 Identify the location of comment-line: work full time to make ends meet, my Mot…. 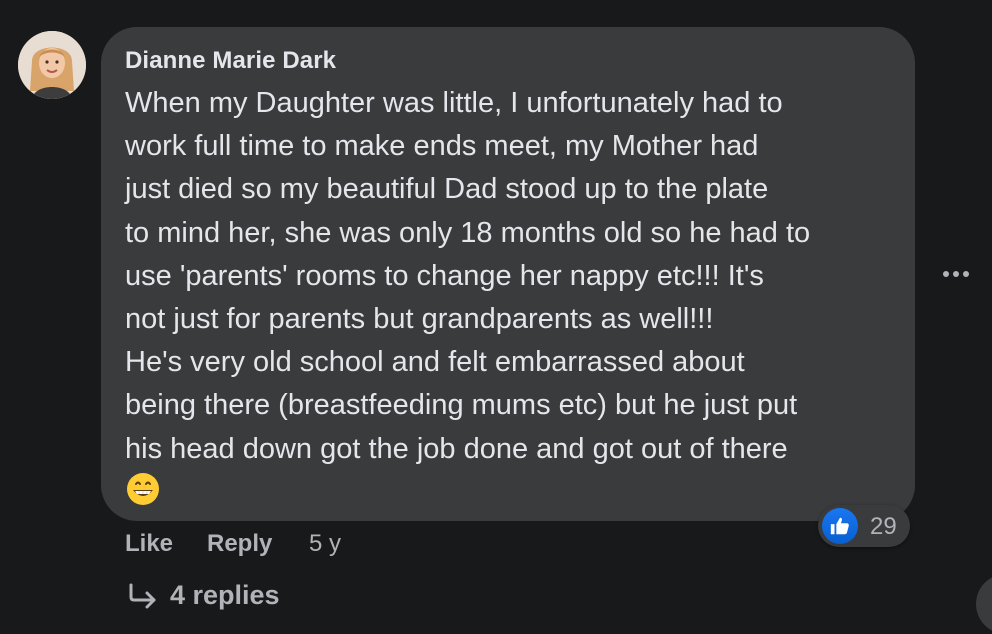
(442, 146).